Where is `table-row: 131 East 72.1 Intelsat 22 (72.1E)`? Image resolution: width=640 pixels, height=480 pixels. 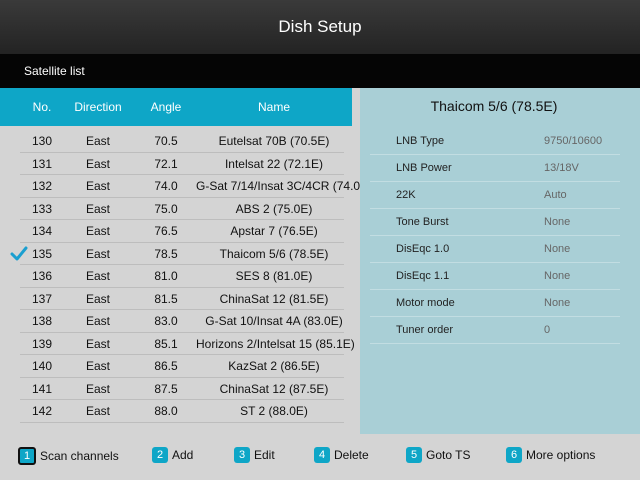
table-row: 131 East 72.1 Intelsat 22 (72.1E) is located at coordinates (176, 164).